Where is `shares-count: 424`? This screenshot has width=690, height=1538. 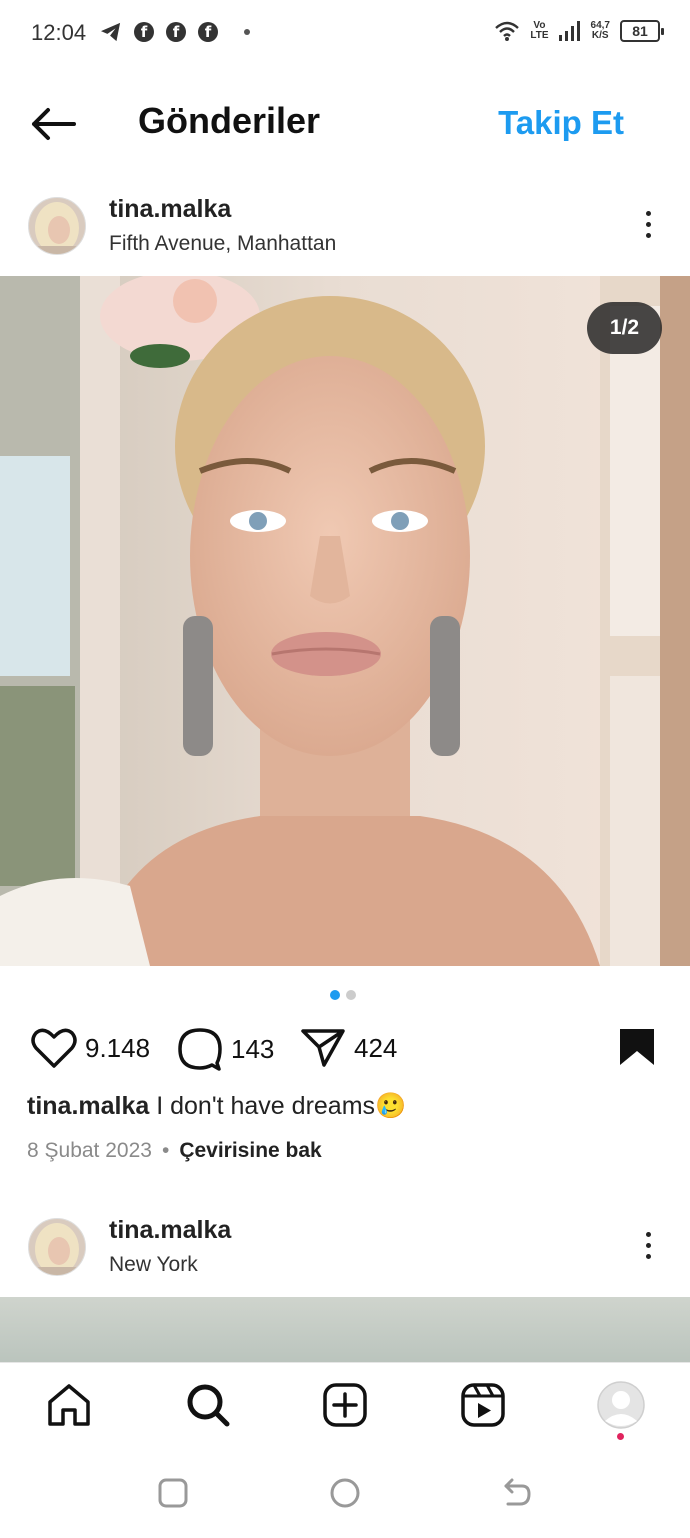 shares-count: 424 is located at coordinates (375, 1048).